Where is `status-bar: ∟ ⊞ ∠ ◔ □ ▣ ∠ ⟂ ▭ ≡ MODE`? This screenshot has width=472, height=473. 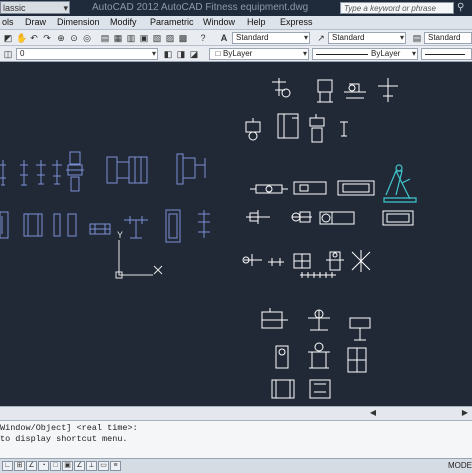
status-bar: ∟ ⊞ ∠ ◔ □ ▣ ∠ ⟂ ▭ ≡ MODE is located at coordinates (236, 465).